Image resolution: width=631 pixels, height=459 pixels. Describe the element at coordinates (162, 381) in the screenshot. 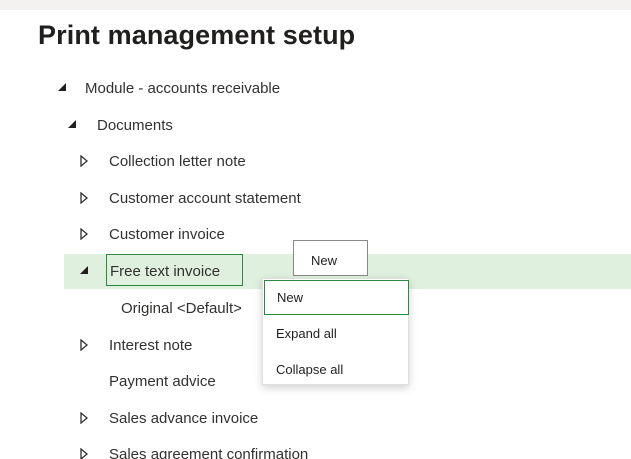

I see `tree-node-label: Payment advice` at that location.